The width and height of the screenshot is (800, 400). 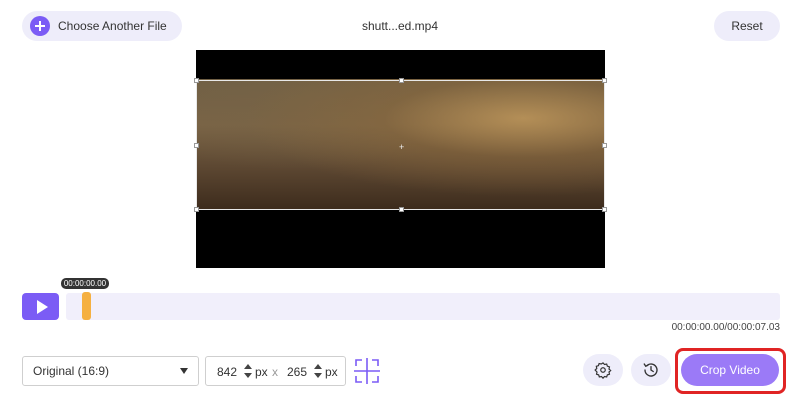 I want to click on timeline-playhead, so click(x=86, y=306).